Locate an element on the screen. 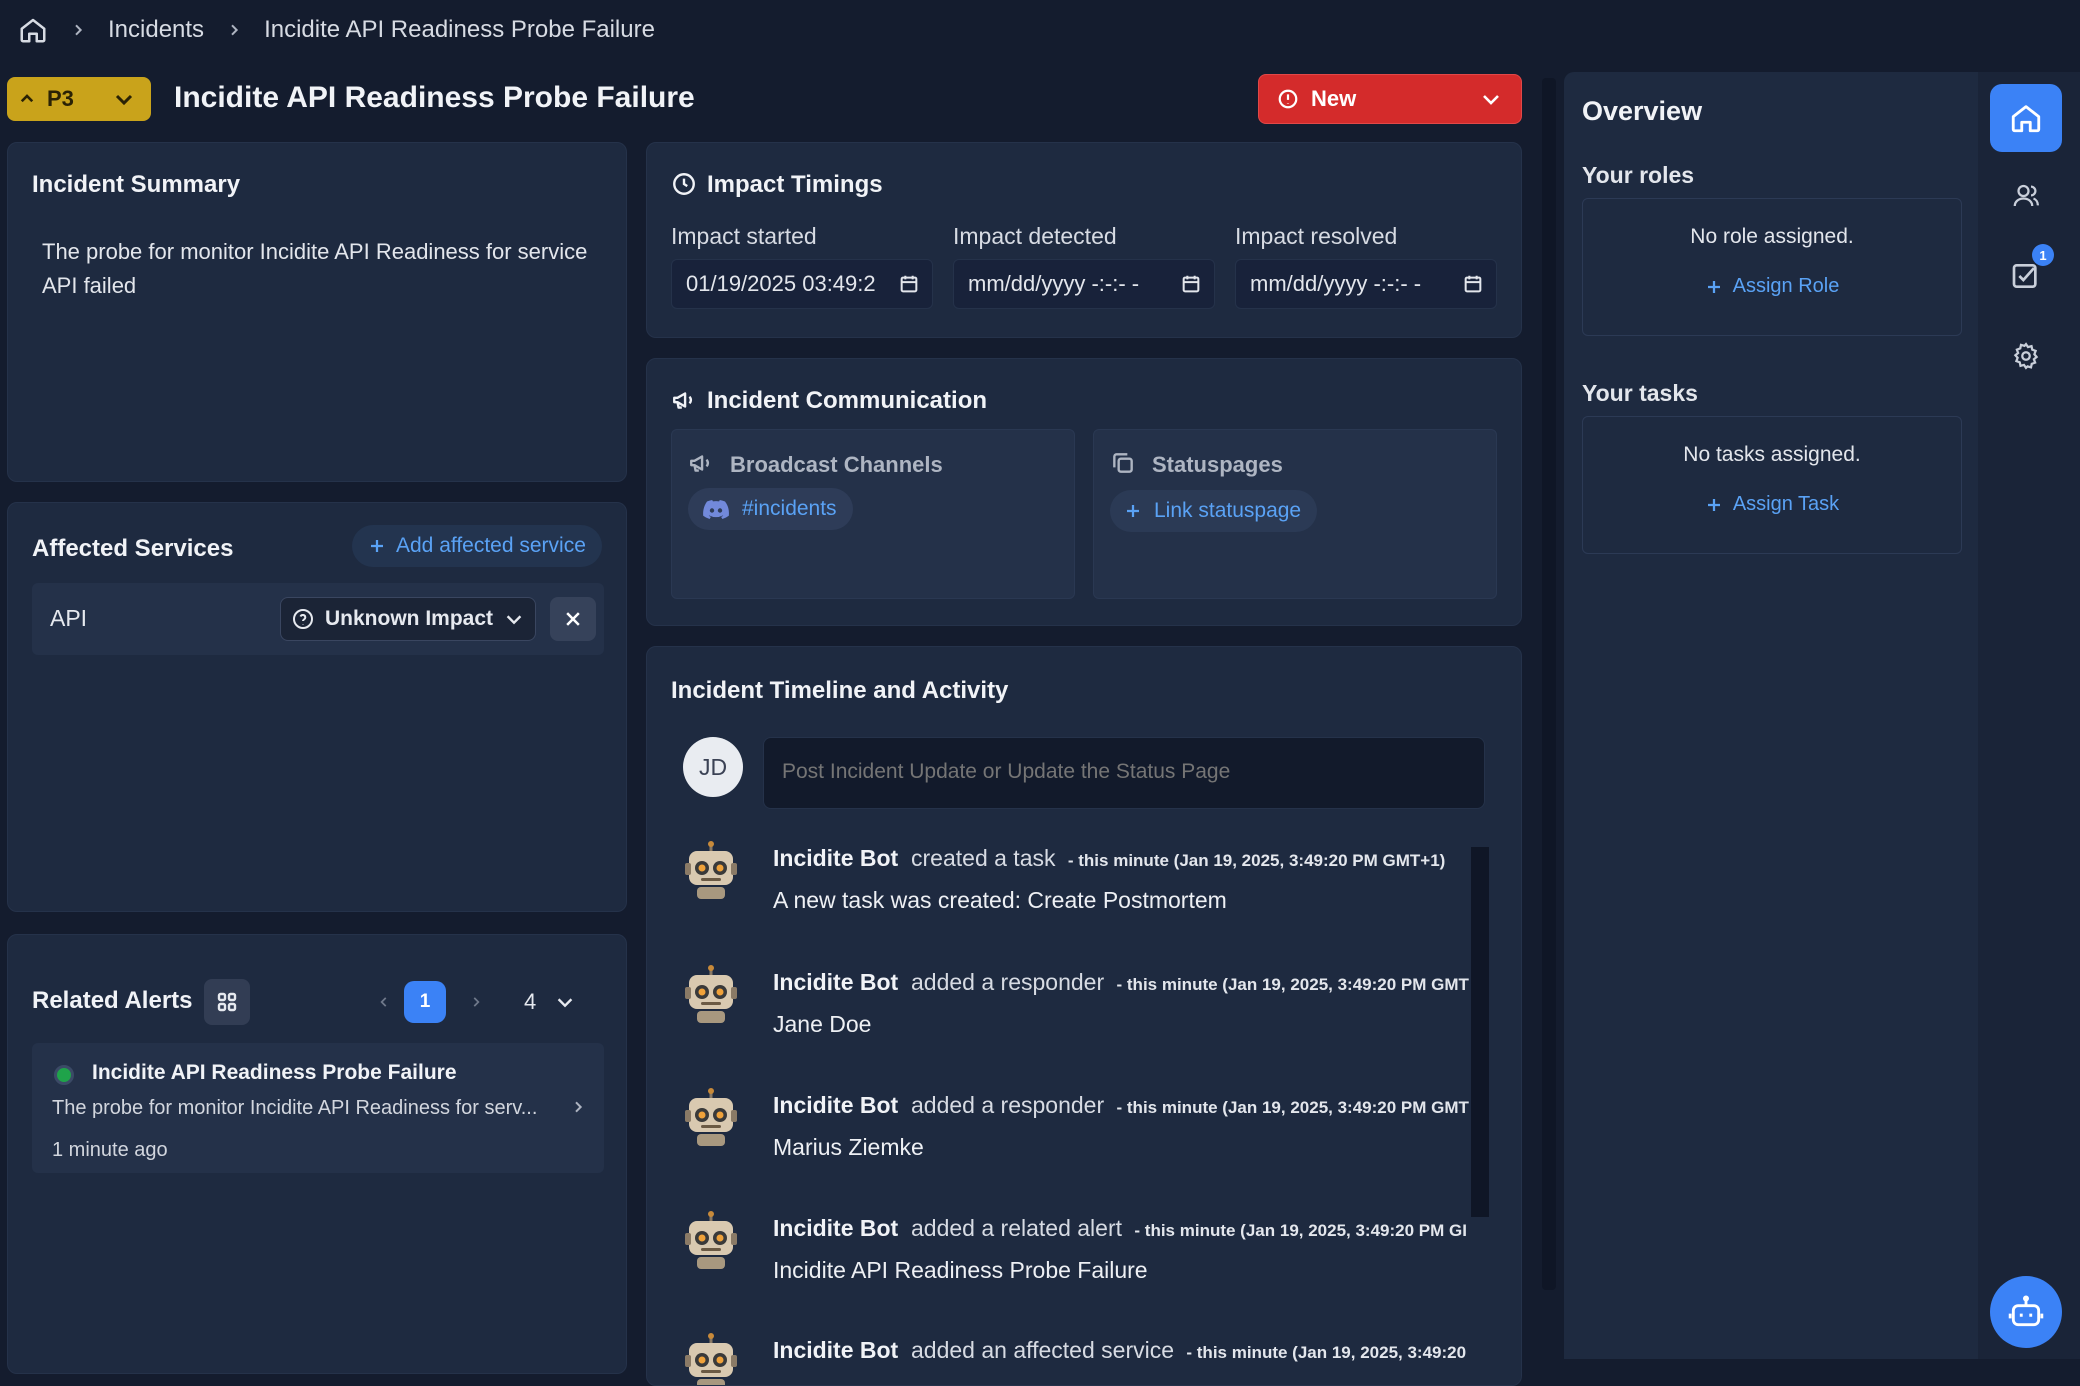 The height and width of the screenshot is (1386, 2080). alert-title: Incidite API Readiness Probe Failure is located at coordinates (274, 1072).